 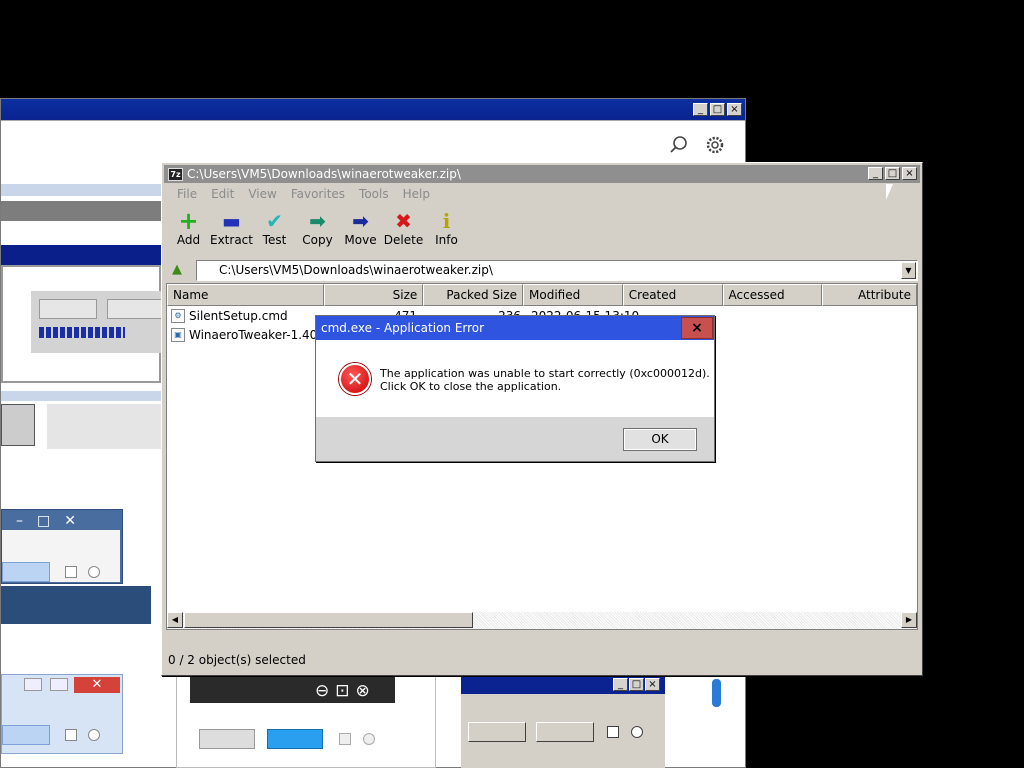 I want to click on gear-icon, so click(x=715, y=146).